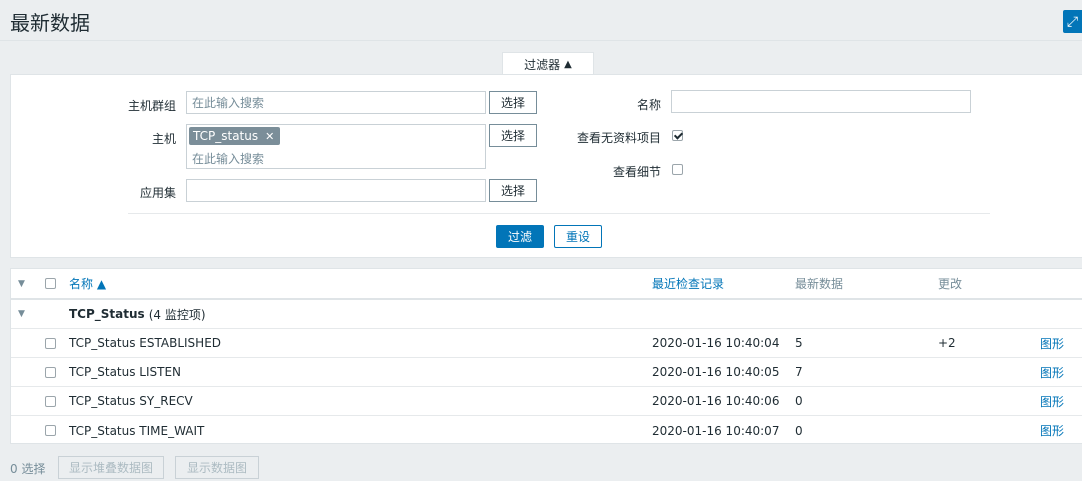 The width and height of the screenshot is (1082, 481). What do you see at coordinates (568, 64) in the screenshot?
I see `caret-up-icon: ▲` at bounding box center [568, 64].